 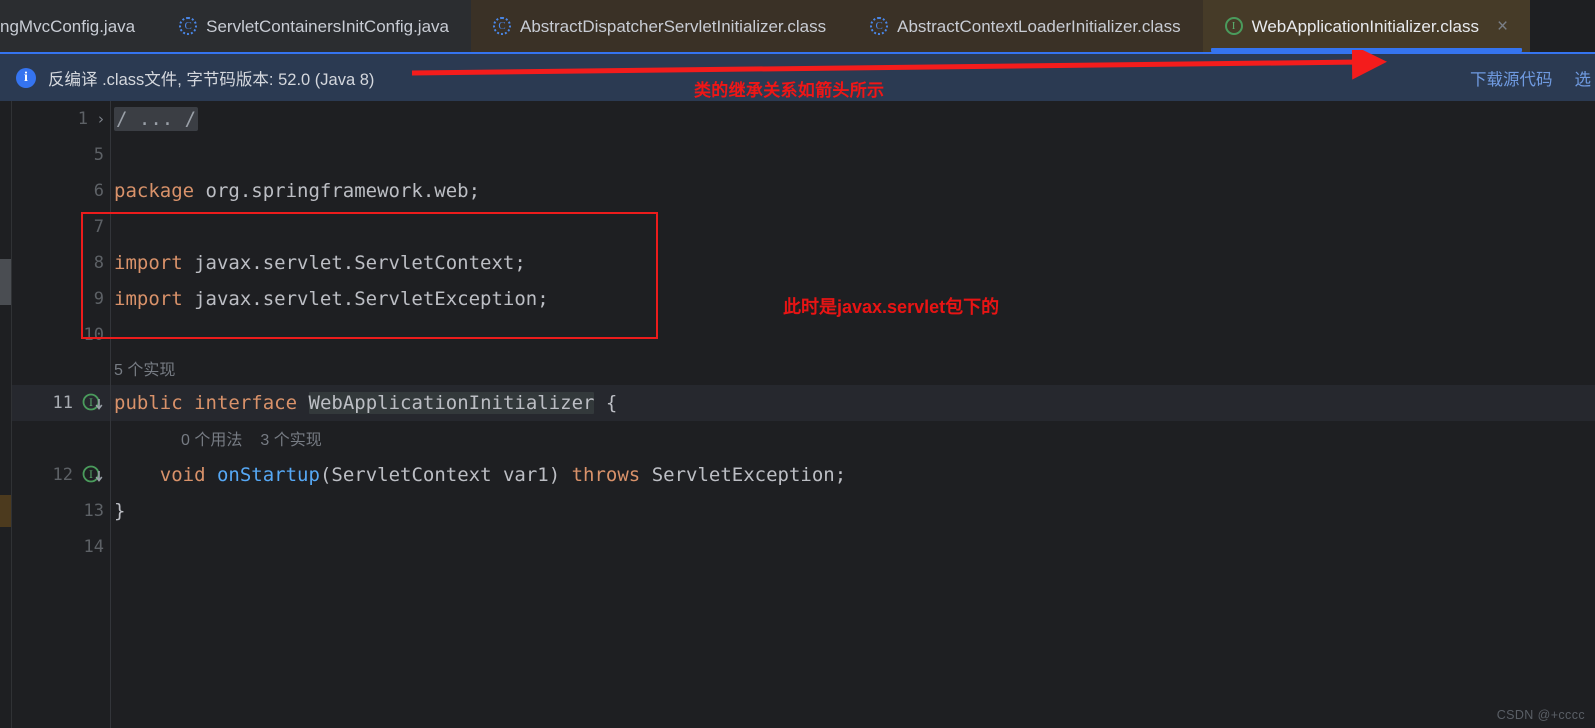 I want to click on code-line-13: }, so click(x=853, y=511).